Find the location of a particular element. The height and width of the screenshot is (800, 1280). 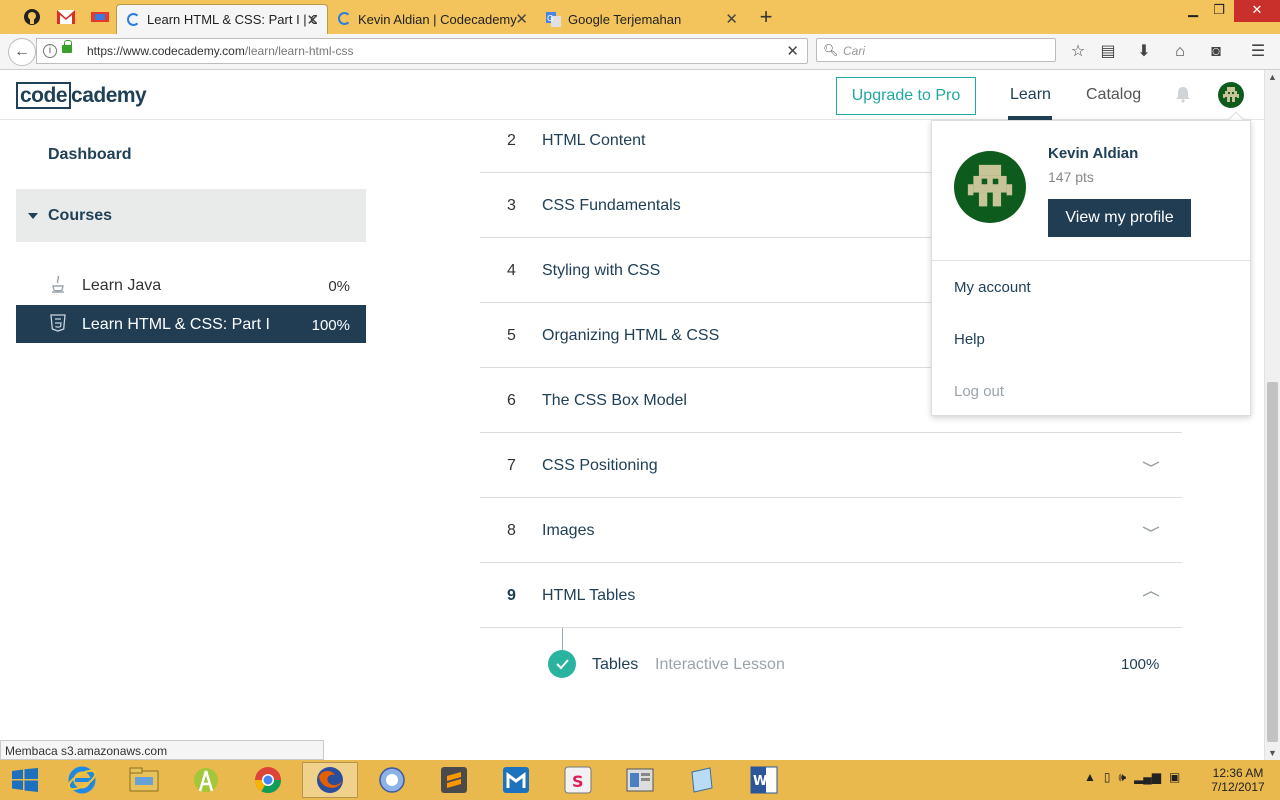

tab-google-terjemahan: G Google Terjemahan ✕ is located at coordinates (642, 19).